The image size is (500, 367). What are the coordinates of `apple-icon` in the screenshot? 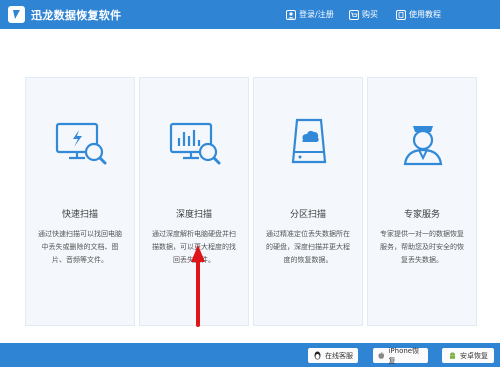 It's located at (381, 355).